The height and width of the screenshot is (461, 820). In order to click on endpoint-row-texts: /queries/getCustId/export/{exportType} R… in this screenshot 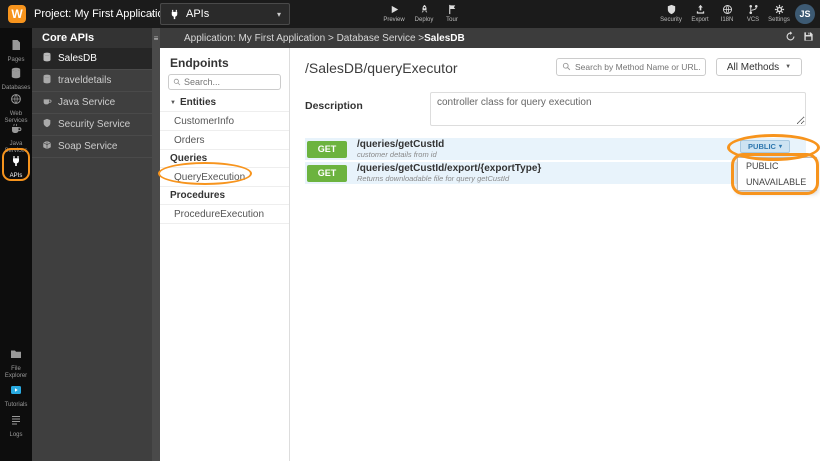, I will do `click(449, 173)`.